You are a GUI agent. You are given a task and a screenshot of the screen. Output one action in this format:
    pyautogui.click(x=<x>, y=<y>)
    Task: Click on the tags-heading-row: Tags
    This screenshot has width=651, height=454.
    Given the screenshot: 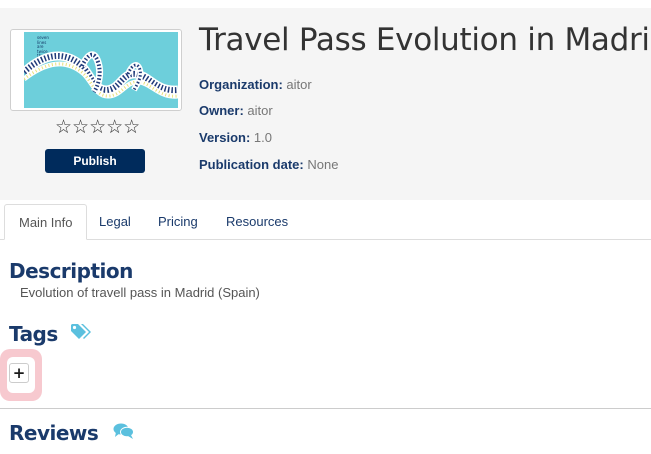 What is the action you would take?
    pyautogui.click(x=51, y=335)
    